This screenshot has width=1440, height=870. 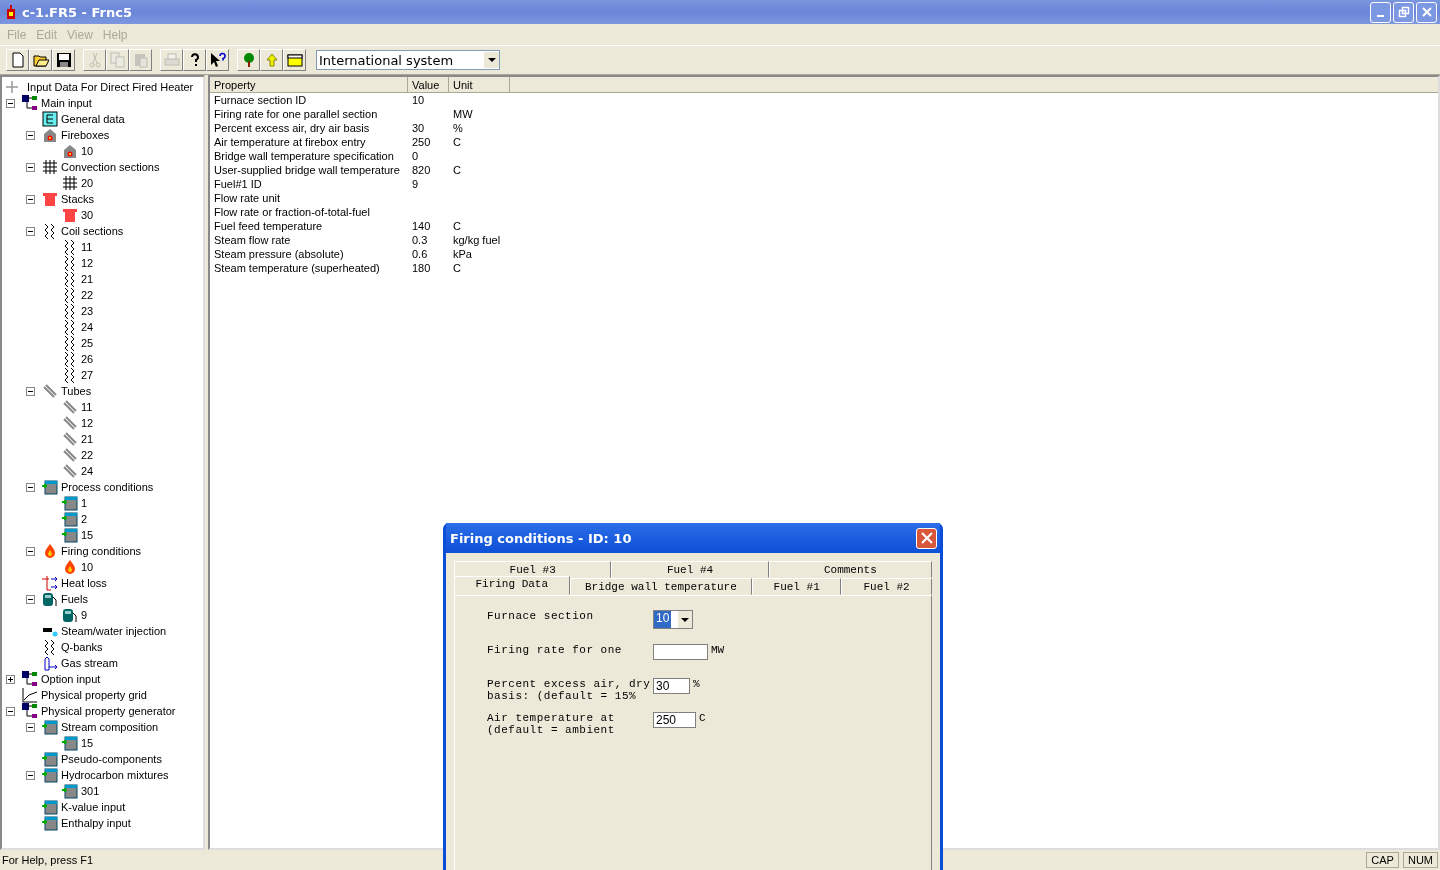 What do you see at coordinates (512, 585) in the screenshot?
I see `tab: Firing Data` at bounding box center [512, 585].